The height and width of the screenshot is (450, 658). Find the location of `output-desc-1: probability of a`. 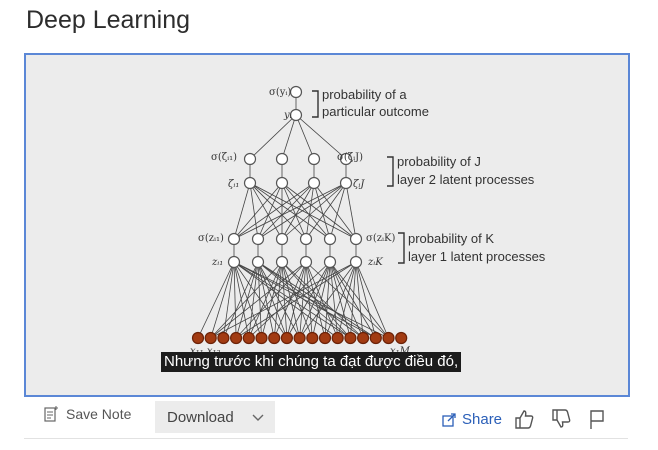

output-desc-1: probability of a is located at coordinates (364, 94).